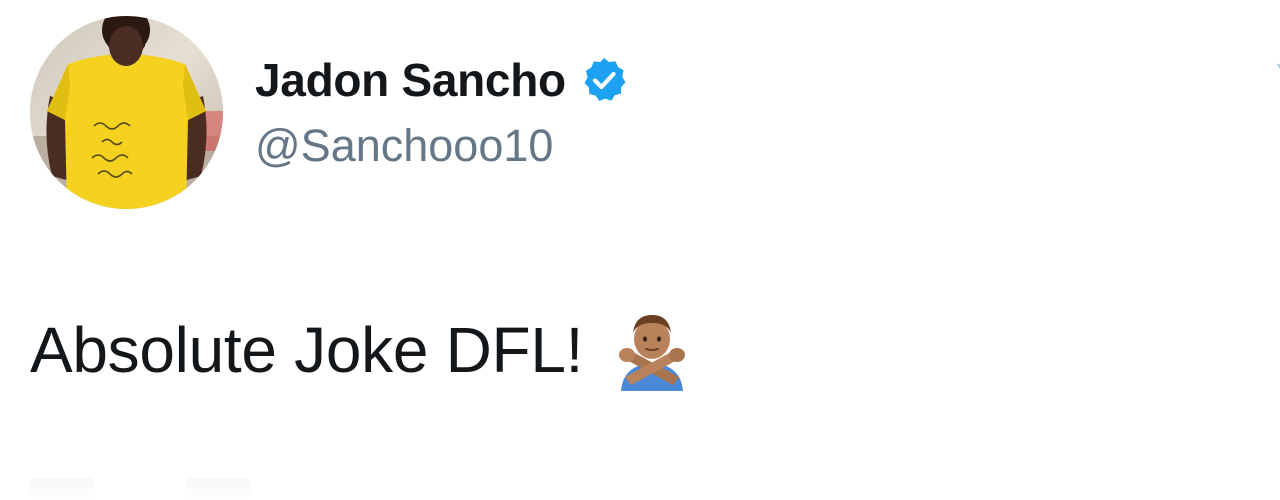 This screenshot has width=1280, height=500. What do you see at coordinates (604, 80) in the screenshot?
I see `verified-badge-icon` at bounding box center [604, 80].